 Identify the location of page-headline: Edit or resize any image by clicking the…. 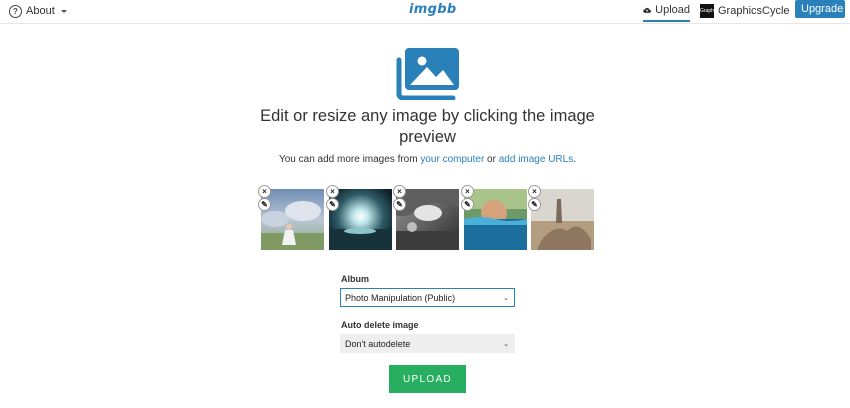
(427, 126).